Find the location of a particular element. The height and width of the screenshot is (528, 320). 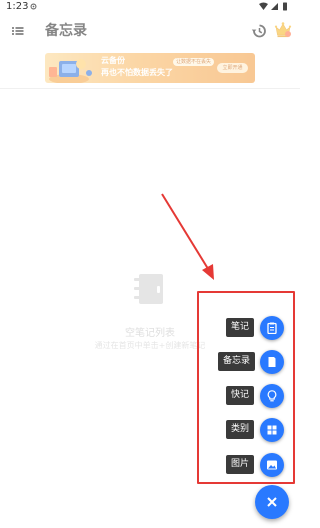

grid-icon is located at coordinates (272, 430).